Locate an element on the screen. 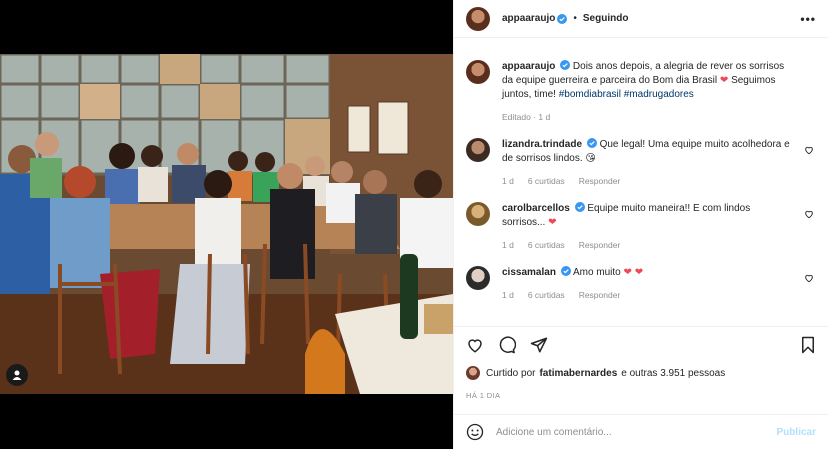 The width and height of the screenshot is (828, 449). comment-emoji: ❤ is located at coordinates (552, 222).